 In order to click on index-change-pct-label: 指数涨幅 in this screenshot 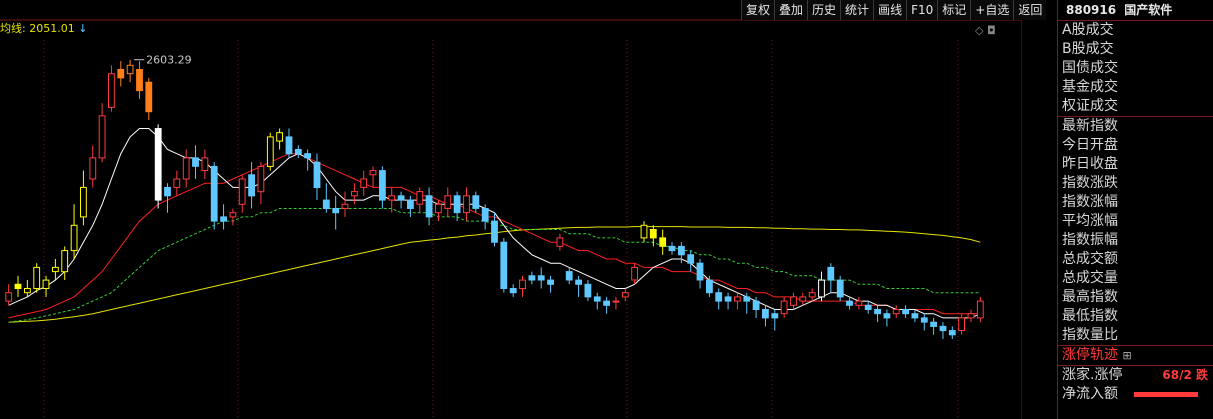, I will do `click(1090, 202)`.